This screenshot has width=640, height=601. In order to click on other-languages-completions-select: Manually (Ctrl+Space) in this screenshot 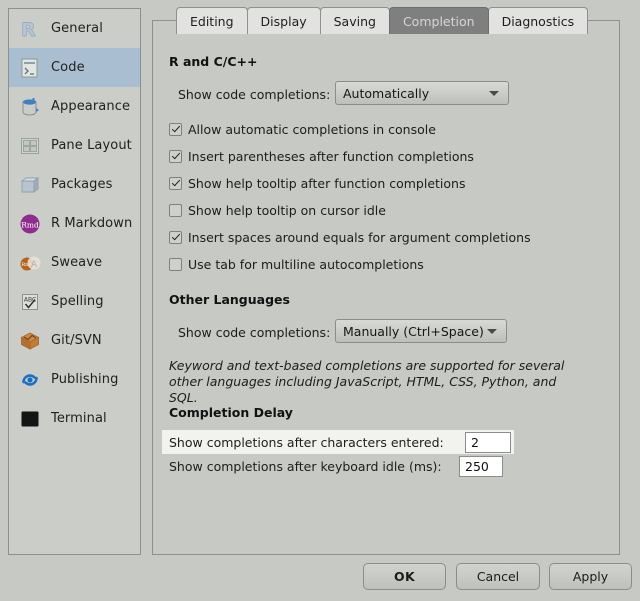, I will do `click(421, 331)`.